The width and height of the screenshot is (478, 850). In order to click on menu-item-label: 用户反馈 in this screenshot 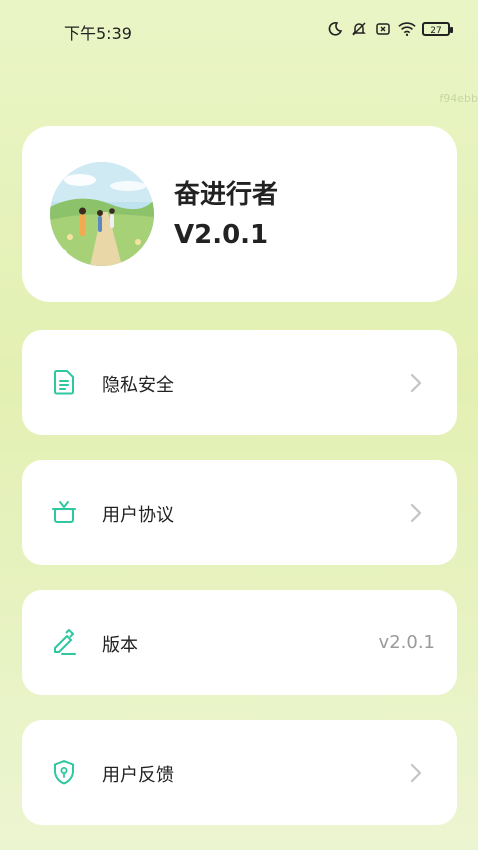, I will do `click(138, 775)`.